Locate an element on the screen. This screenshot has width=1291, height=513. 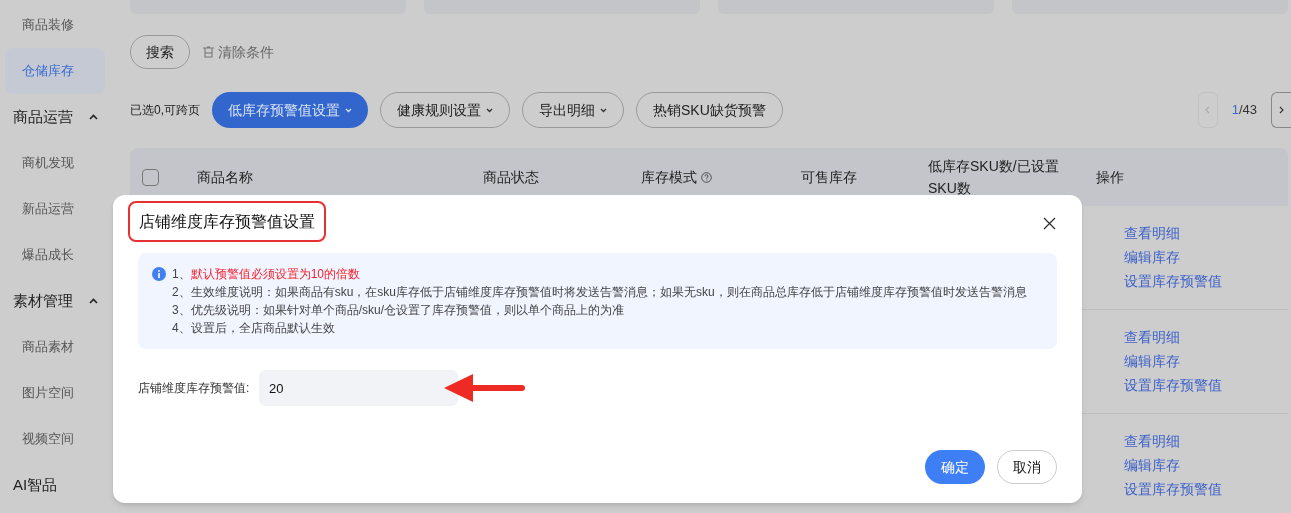
sidebar-item: 图片空间 is located at coordinates (55, 393).